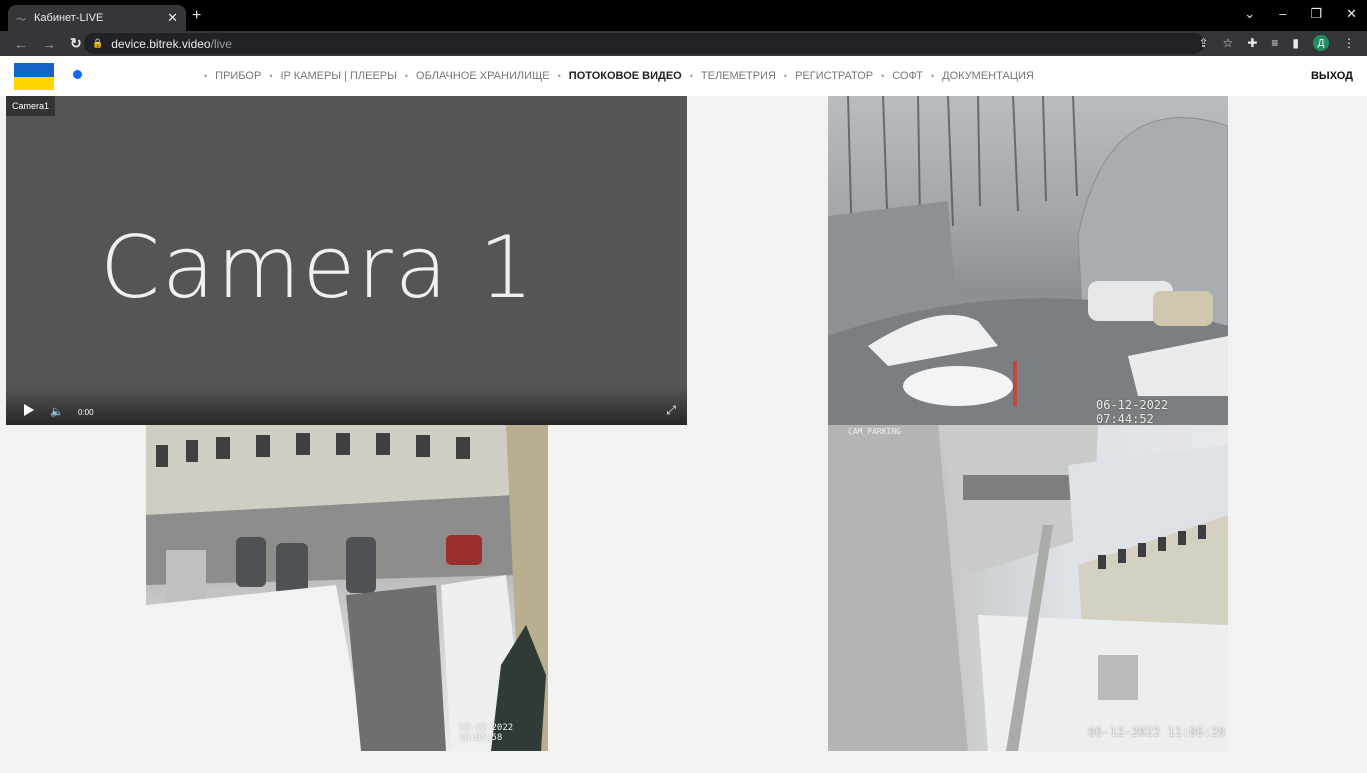  I want to click on camera3-scene, so click(347, 588).